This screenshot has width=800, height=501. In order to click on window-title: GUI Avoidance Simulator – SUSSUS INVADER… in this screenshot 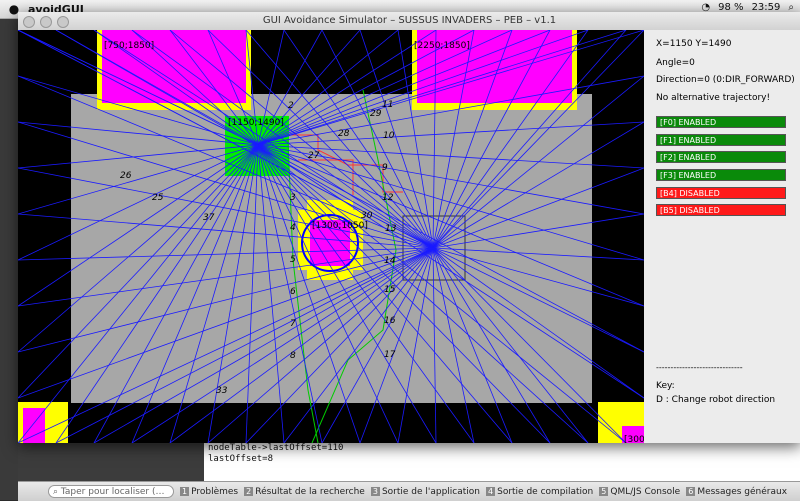, I will do `click(409, 20)`.